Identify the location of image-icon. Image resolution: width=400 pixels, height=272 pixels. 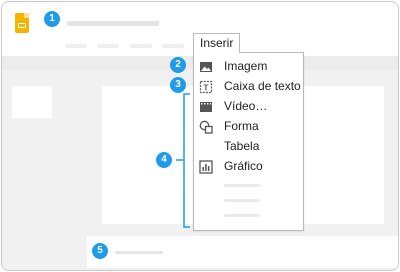
(206, 67).